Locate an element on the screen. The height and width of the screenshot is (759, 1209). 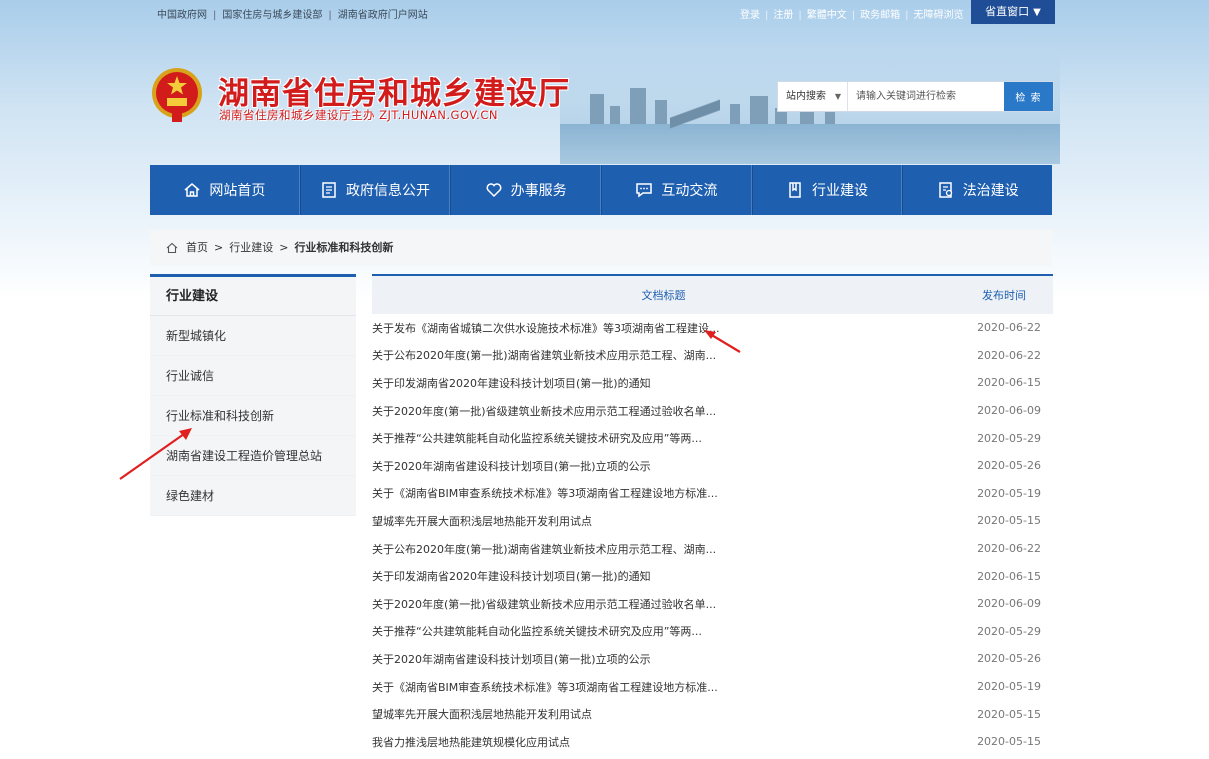
top-links-right: 登录 | 注册 | 繁體中文 | 政务邮箱 | 无障碍浏览 is located at coordinates (852, 15).